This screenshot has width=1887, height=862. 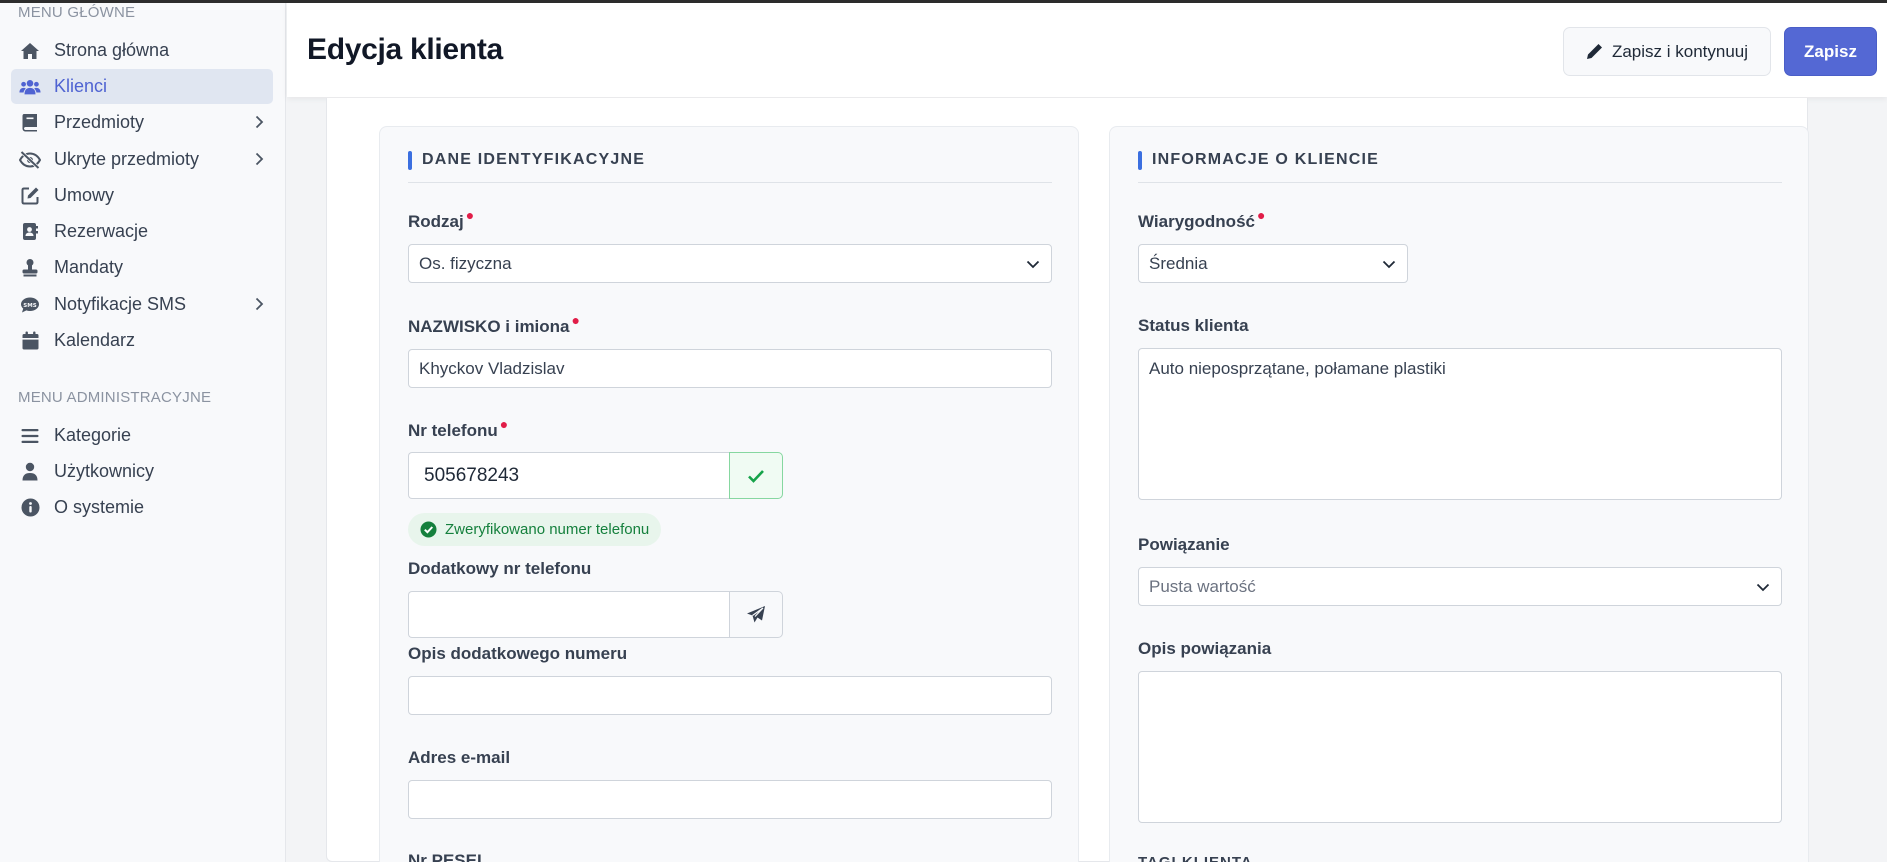 What do you see at coordinates (730, 167) in the screenshot?
I see `identification-section-title: DANE IDENTYFIKACYJNE` at bounding box center [730, 167].